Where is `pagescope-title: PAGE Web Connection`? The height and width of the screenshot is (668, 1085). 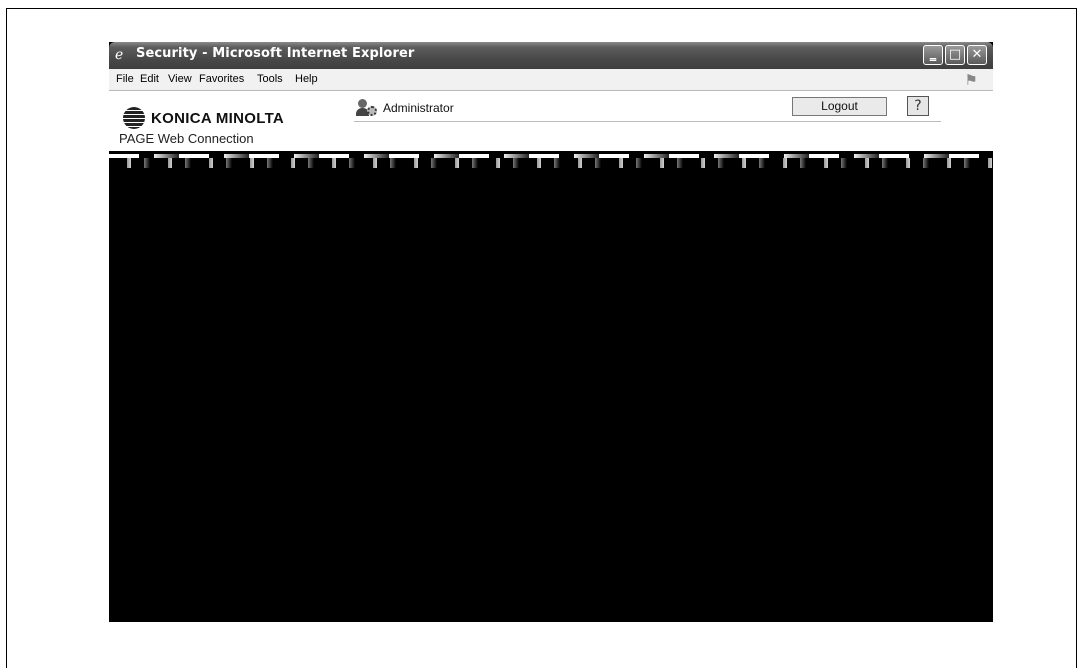 pagescope-title: PAGE Web Connection is located at coordinates (186, 138).